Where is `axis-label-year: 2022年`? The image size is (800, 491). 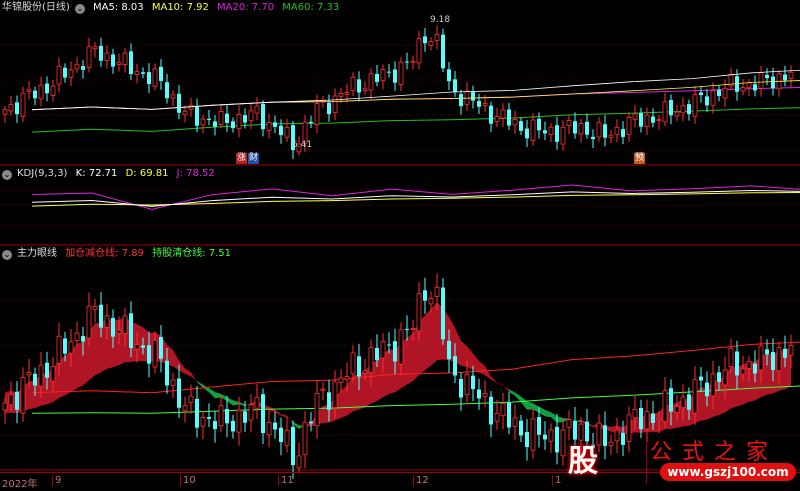
axis-label-year: 2022年 is located at coordinates (20, 484).